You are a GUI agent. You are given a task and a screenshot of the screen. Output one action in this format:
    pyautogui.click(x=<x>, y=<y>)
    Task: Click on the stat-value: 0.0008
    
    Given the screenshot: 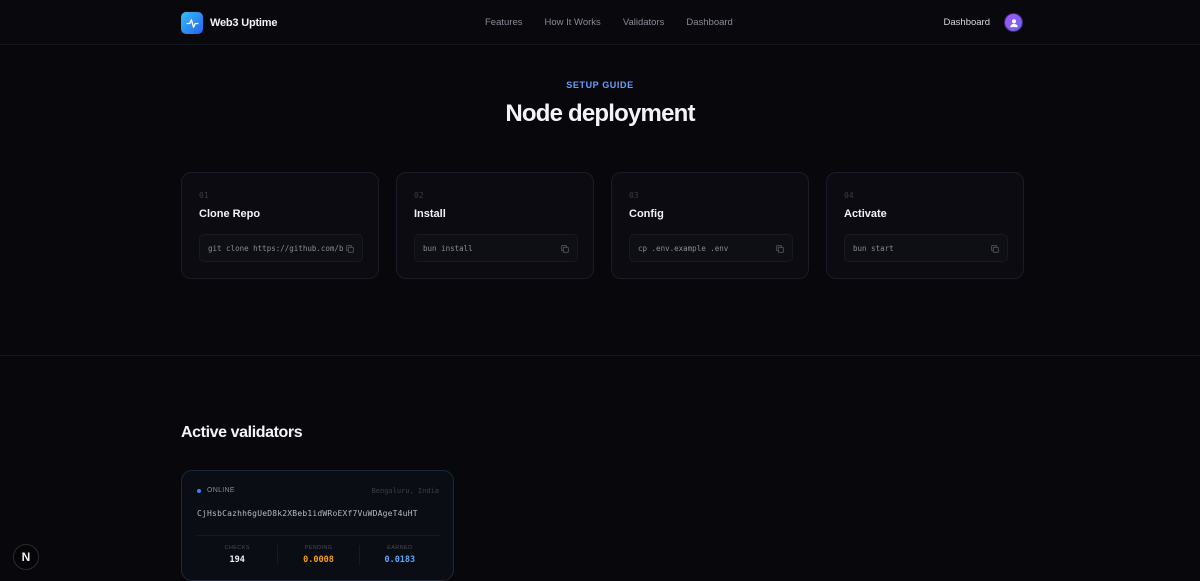 What is the action you would take?
    pyautogui.click(x=318, y=560)
    